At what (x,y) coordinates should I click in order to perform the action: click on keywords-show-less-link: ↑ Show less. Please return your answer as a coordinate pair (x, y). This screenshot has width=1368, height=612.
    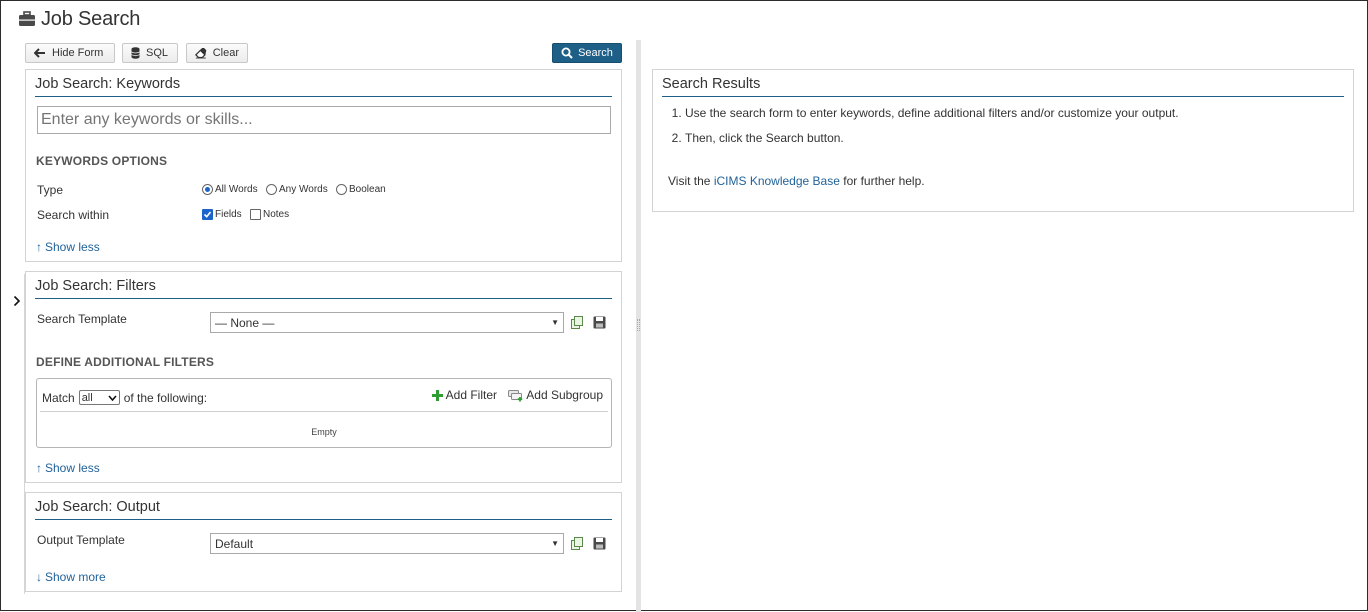
    Looking at the image, I should click on (68, 247).